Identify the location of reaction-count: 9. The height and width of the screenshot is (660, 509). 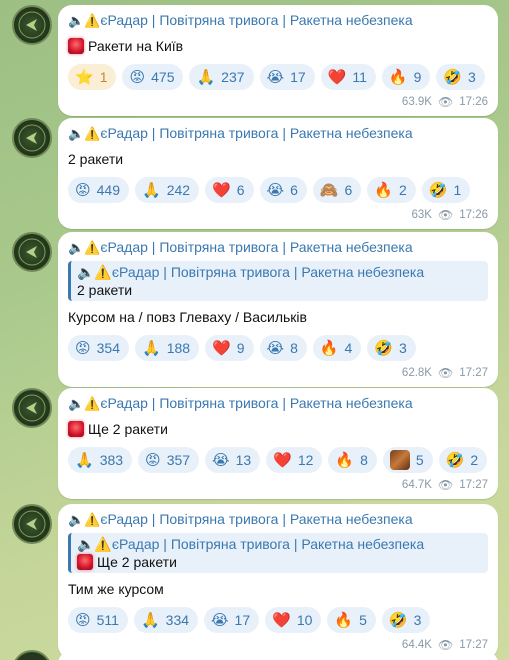
(240, 348).